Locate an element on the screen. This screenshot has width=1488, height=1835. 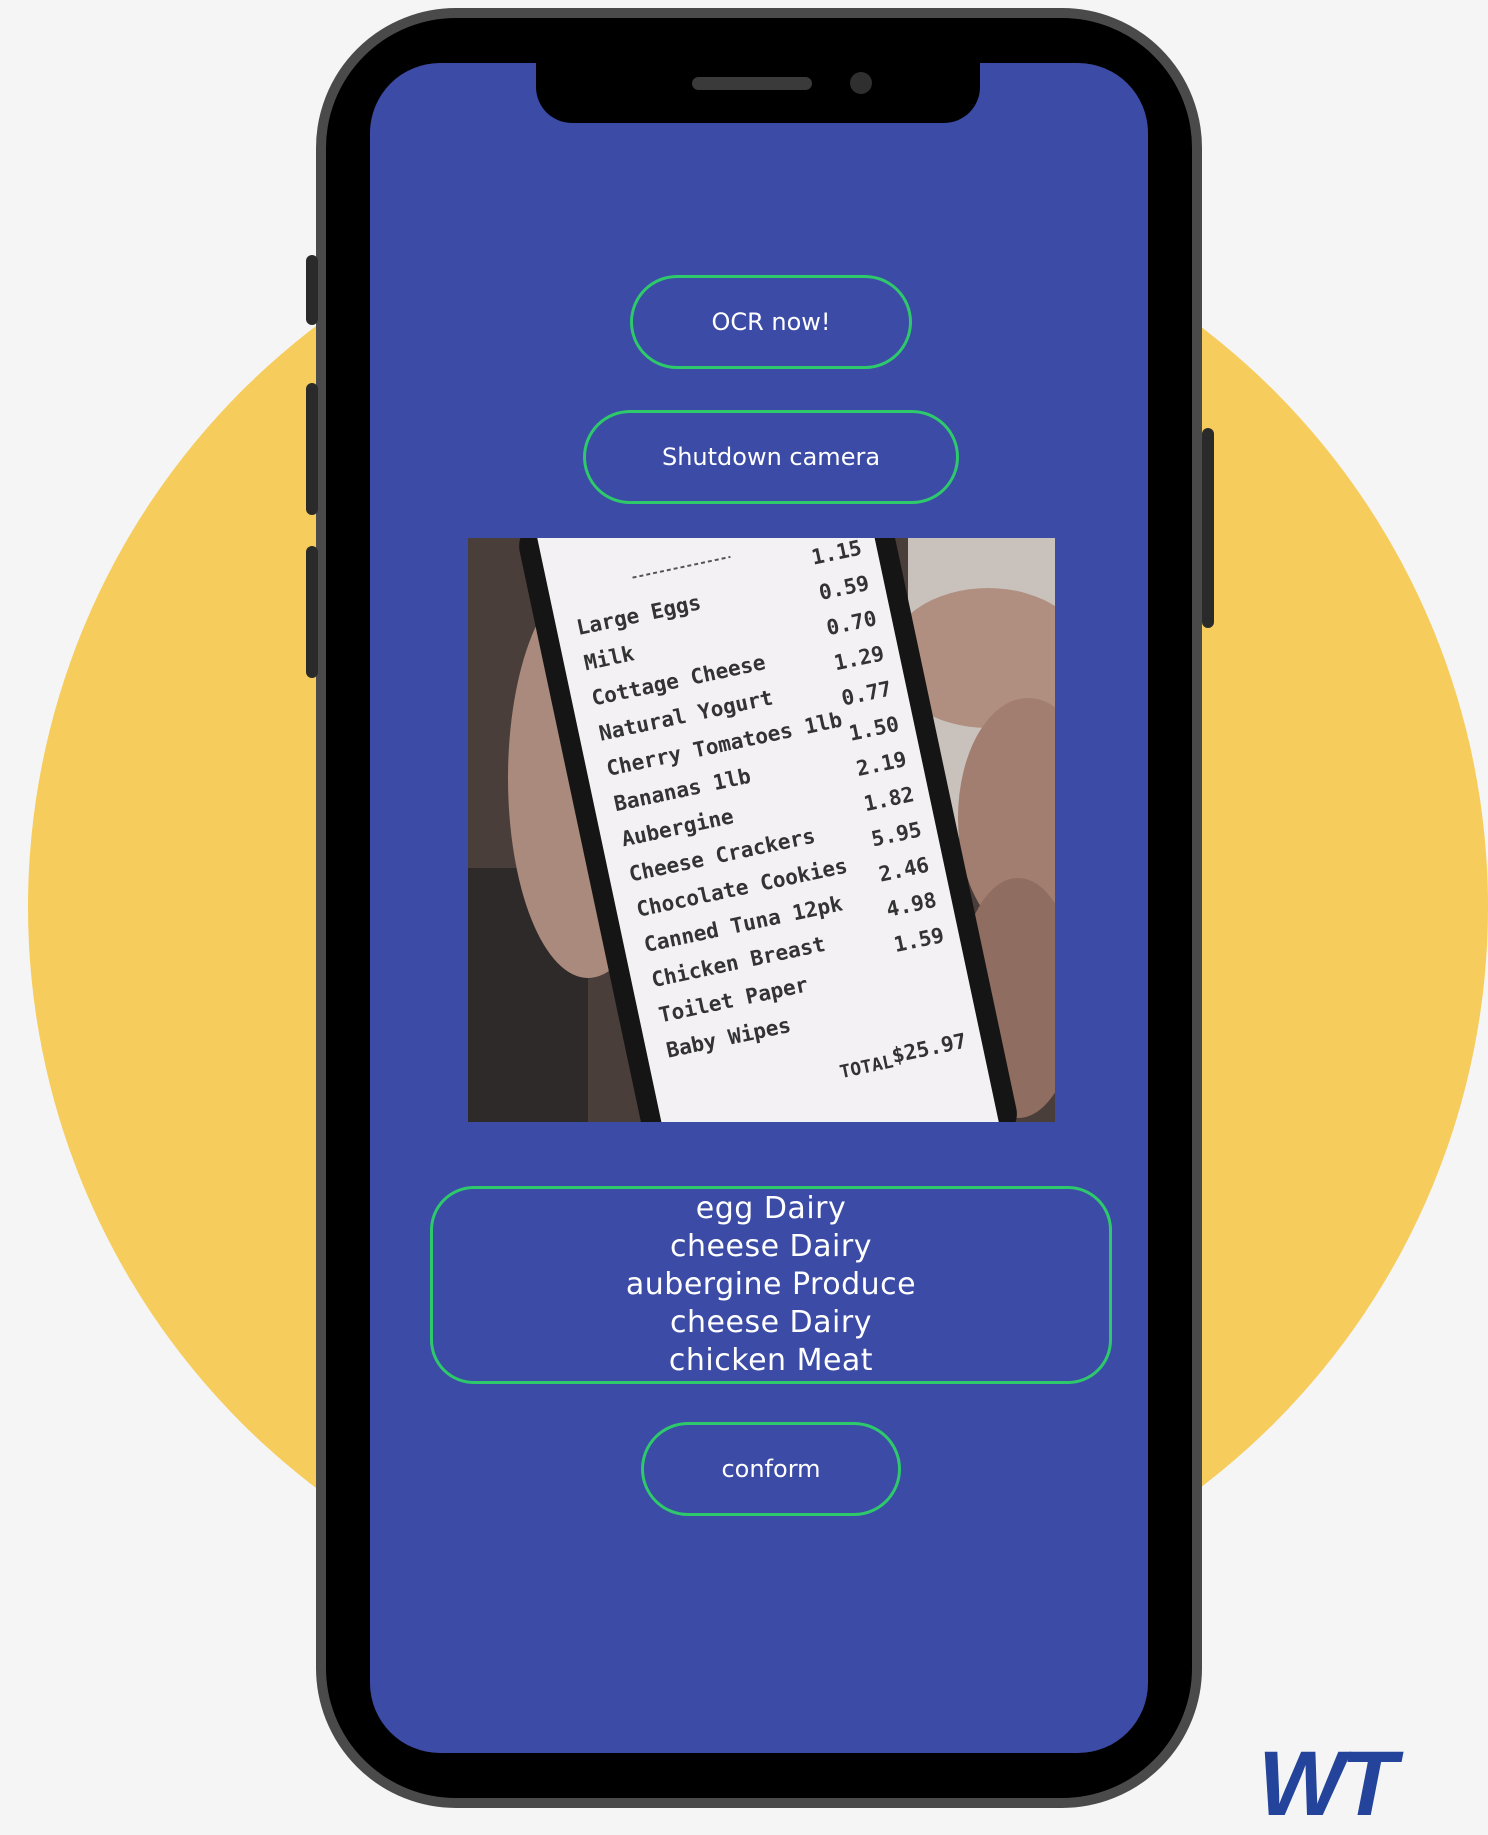
speaker-grille is located at coordinates (752, 83).